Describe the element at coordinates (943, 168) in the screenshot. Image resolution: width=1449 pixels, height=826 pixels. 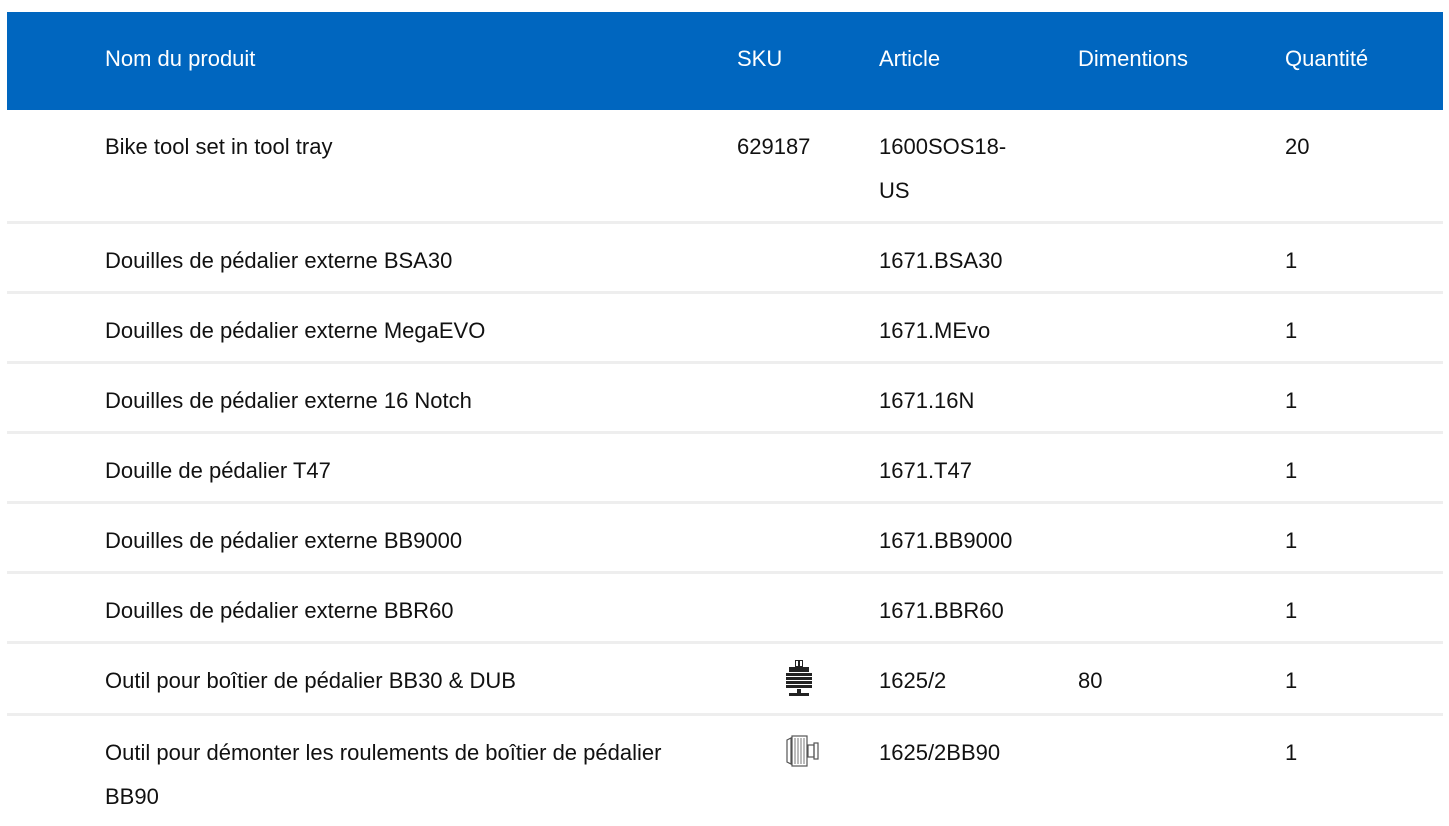
I see `product-article: 1600SOS18-US` at that location.